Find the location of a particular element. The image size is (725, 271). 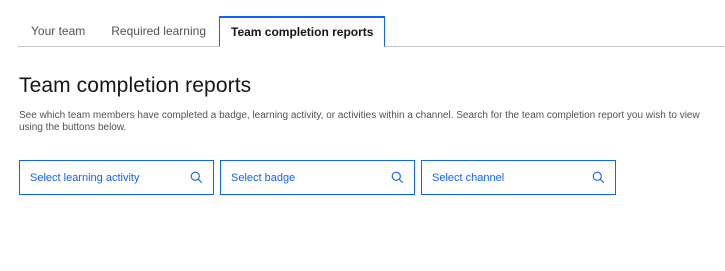

select-learning-activity-button: Select learning activity is located at coordinates (116, 177).